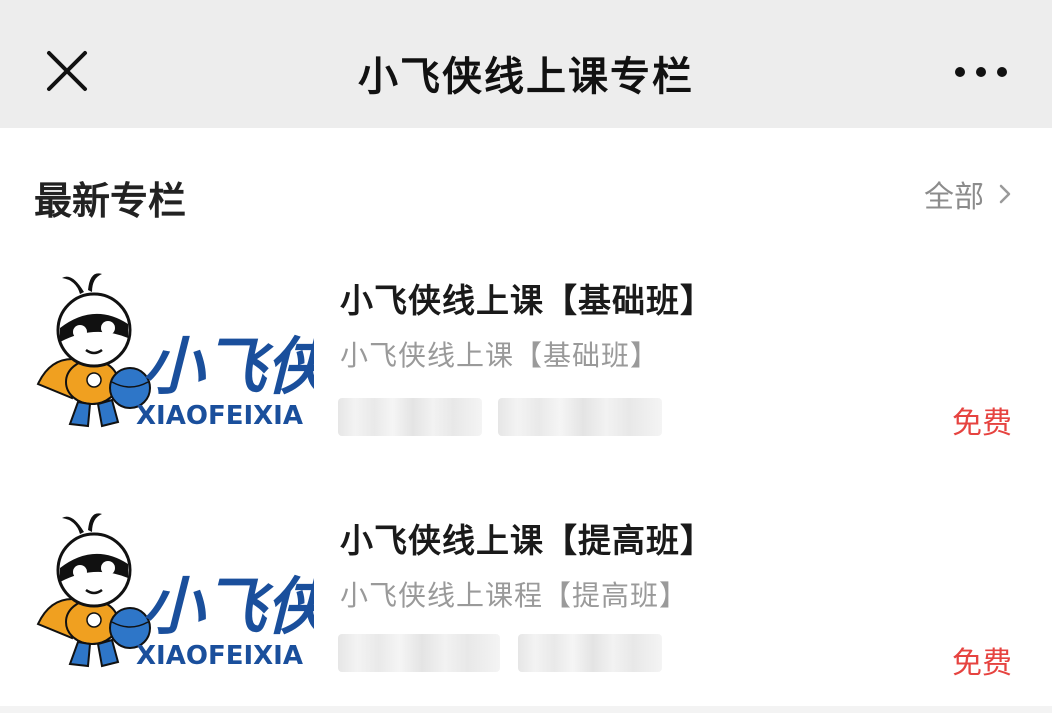 This screenshot has width=1052, height=724. Describe the element at coordinates (514, 595) in the screenshot. I see `course-subtitle: 小飞侠线上课程【提高班】` at that location.